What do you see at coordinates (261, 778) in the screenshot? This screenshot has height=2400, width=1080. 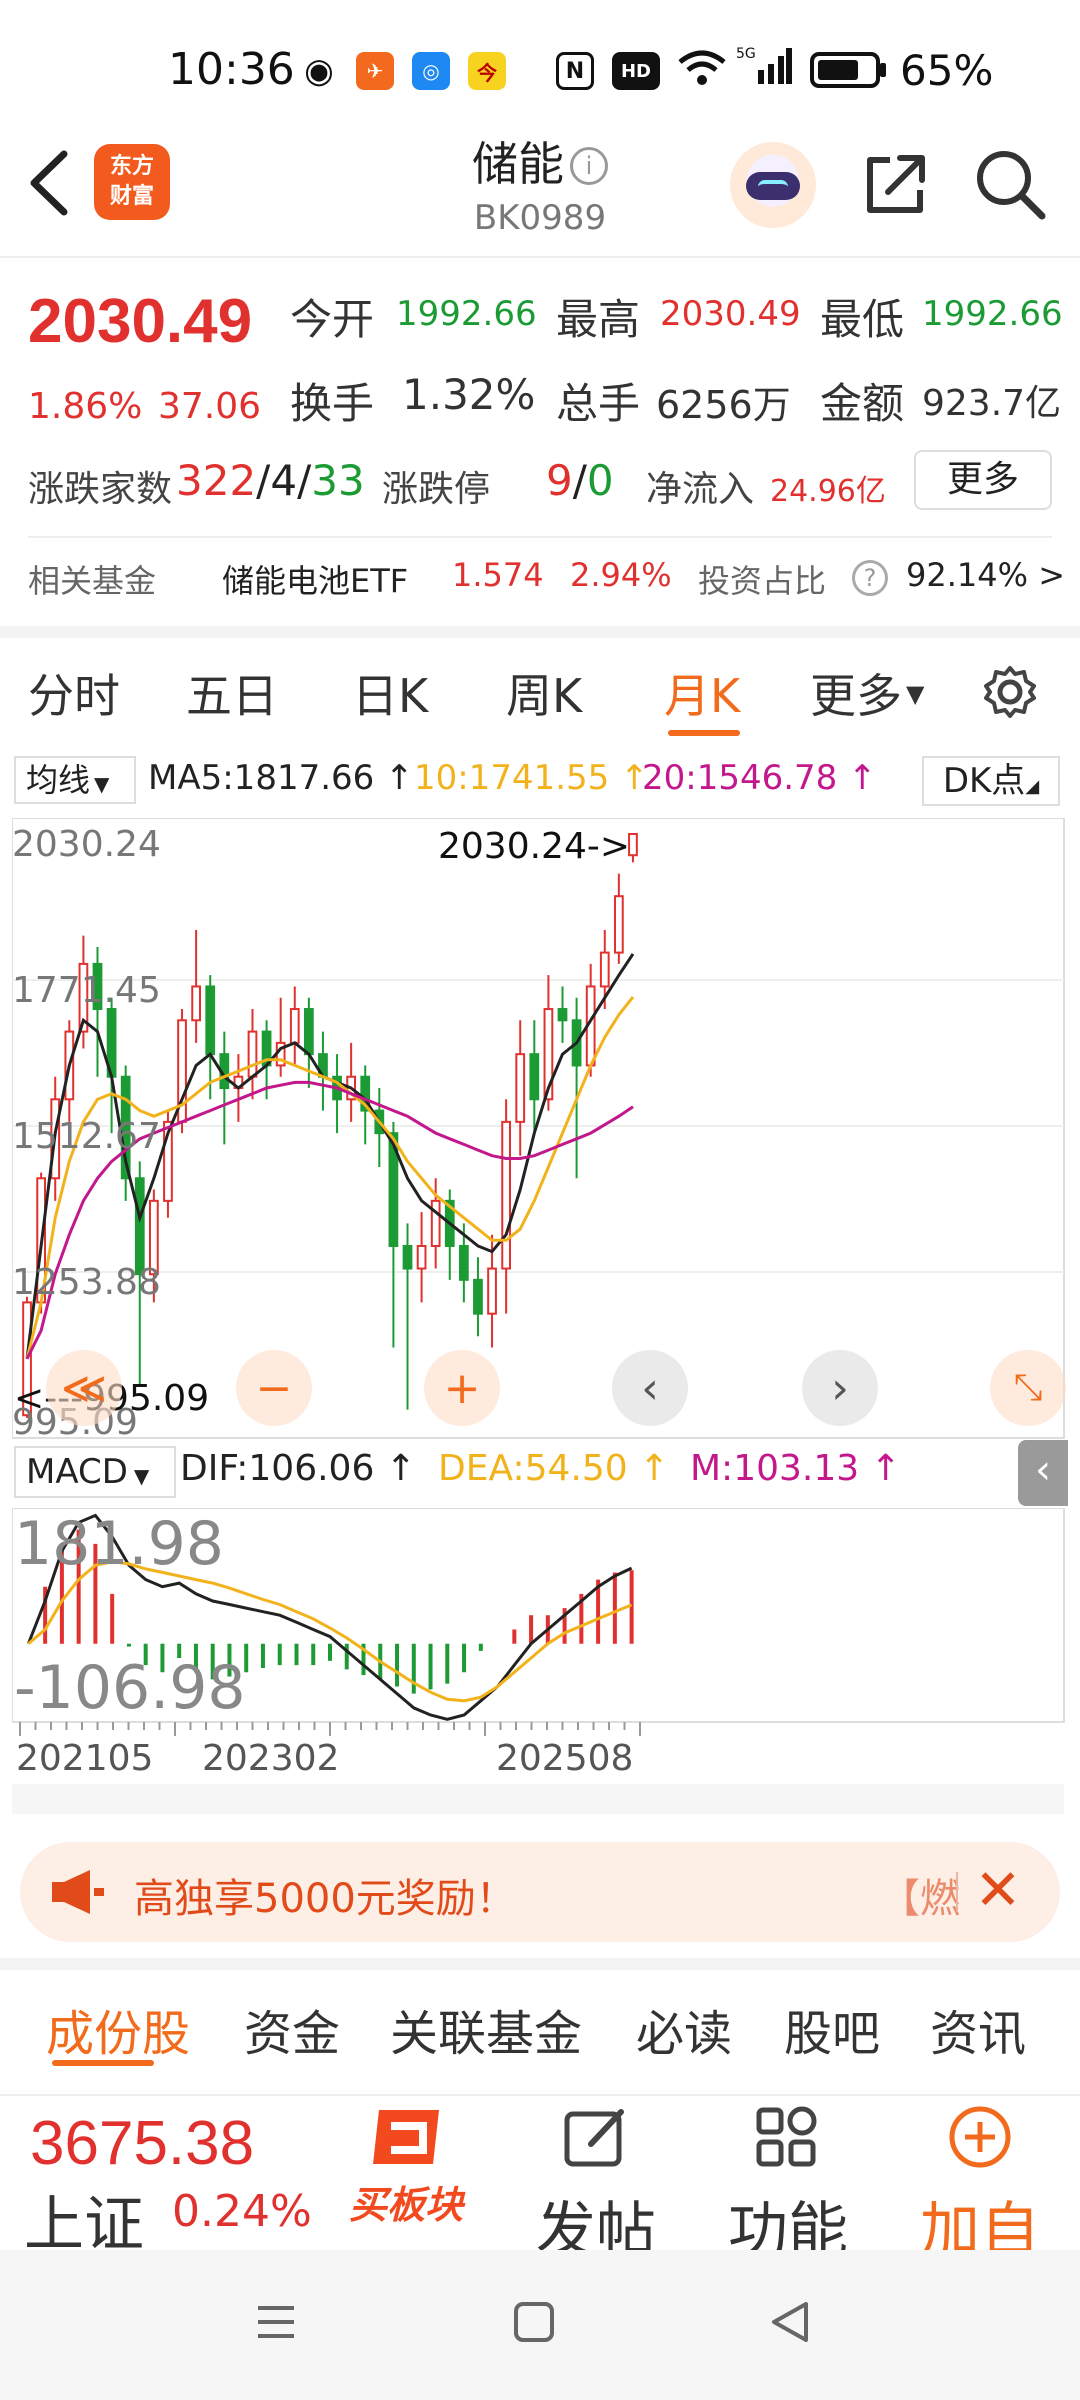 I see `ma5-text: MA5:1817.66` at bounding box center [261, 778].